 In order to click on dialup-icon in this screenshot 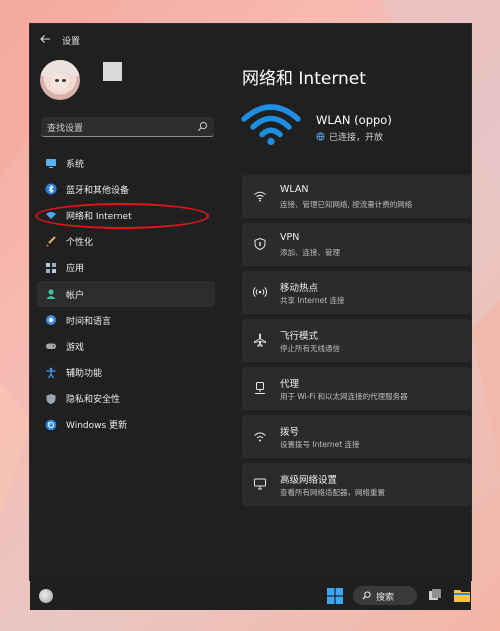, I will do `click(260, 437)`.